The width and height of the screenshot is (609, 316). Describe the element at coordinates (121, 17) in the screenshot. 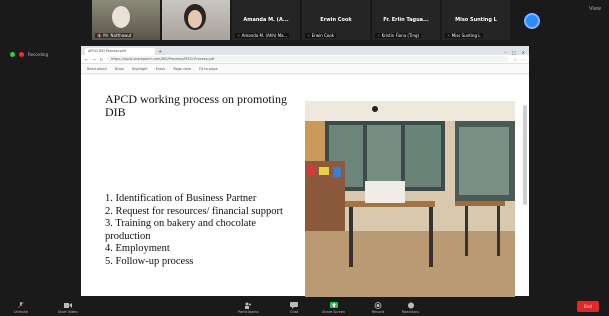

I see `participant-face` at that location.